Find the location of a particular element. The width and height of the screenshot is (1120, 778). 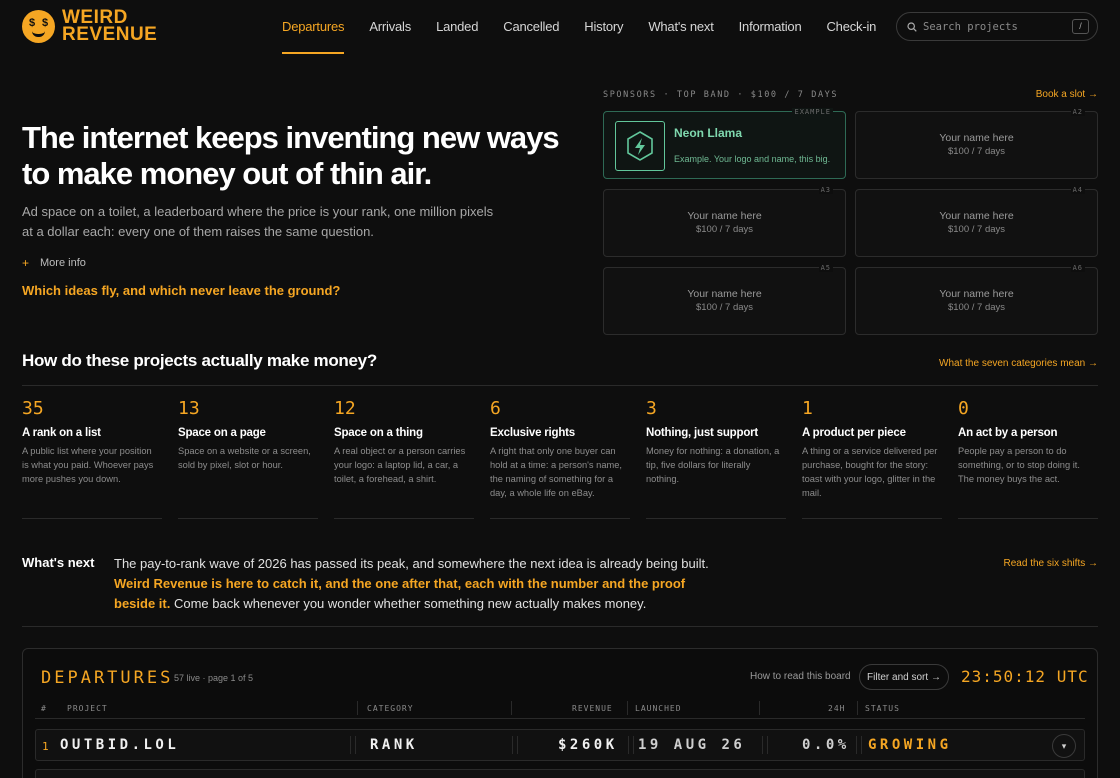

category-count: 12 is located at coordinates (345, 408).